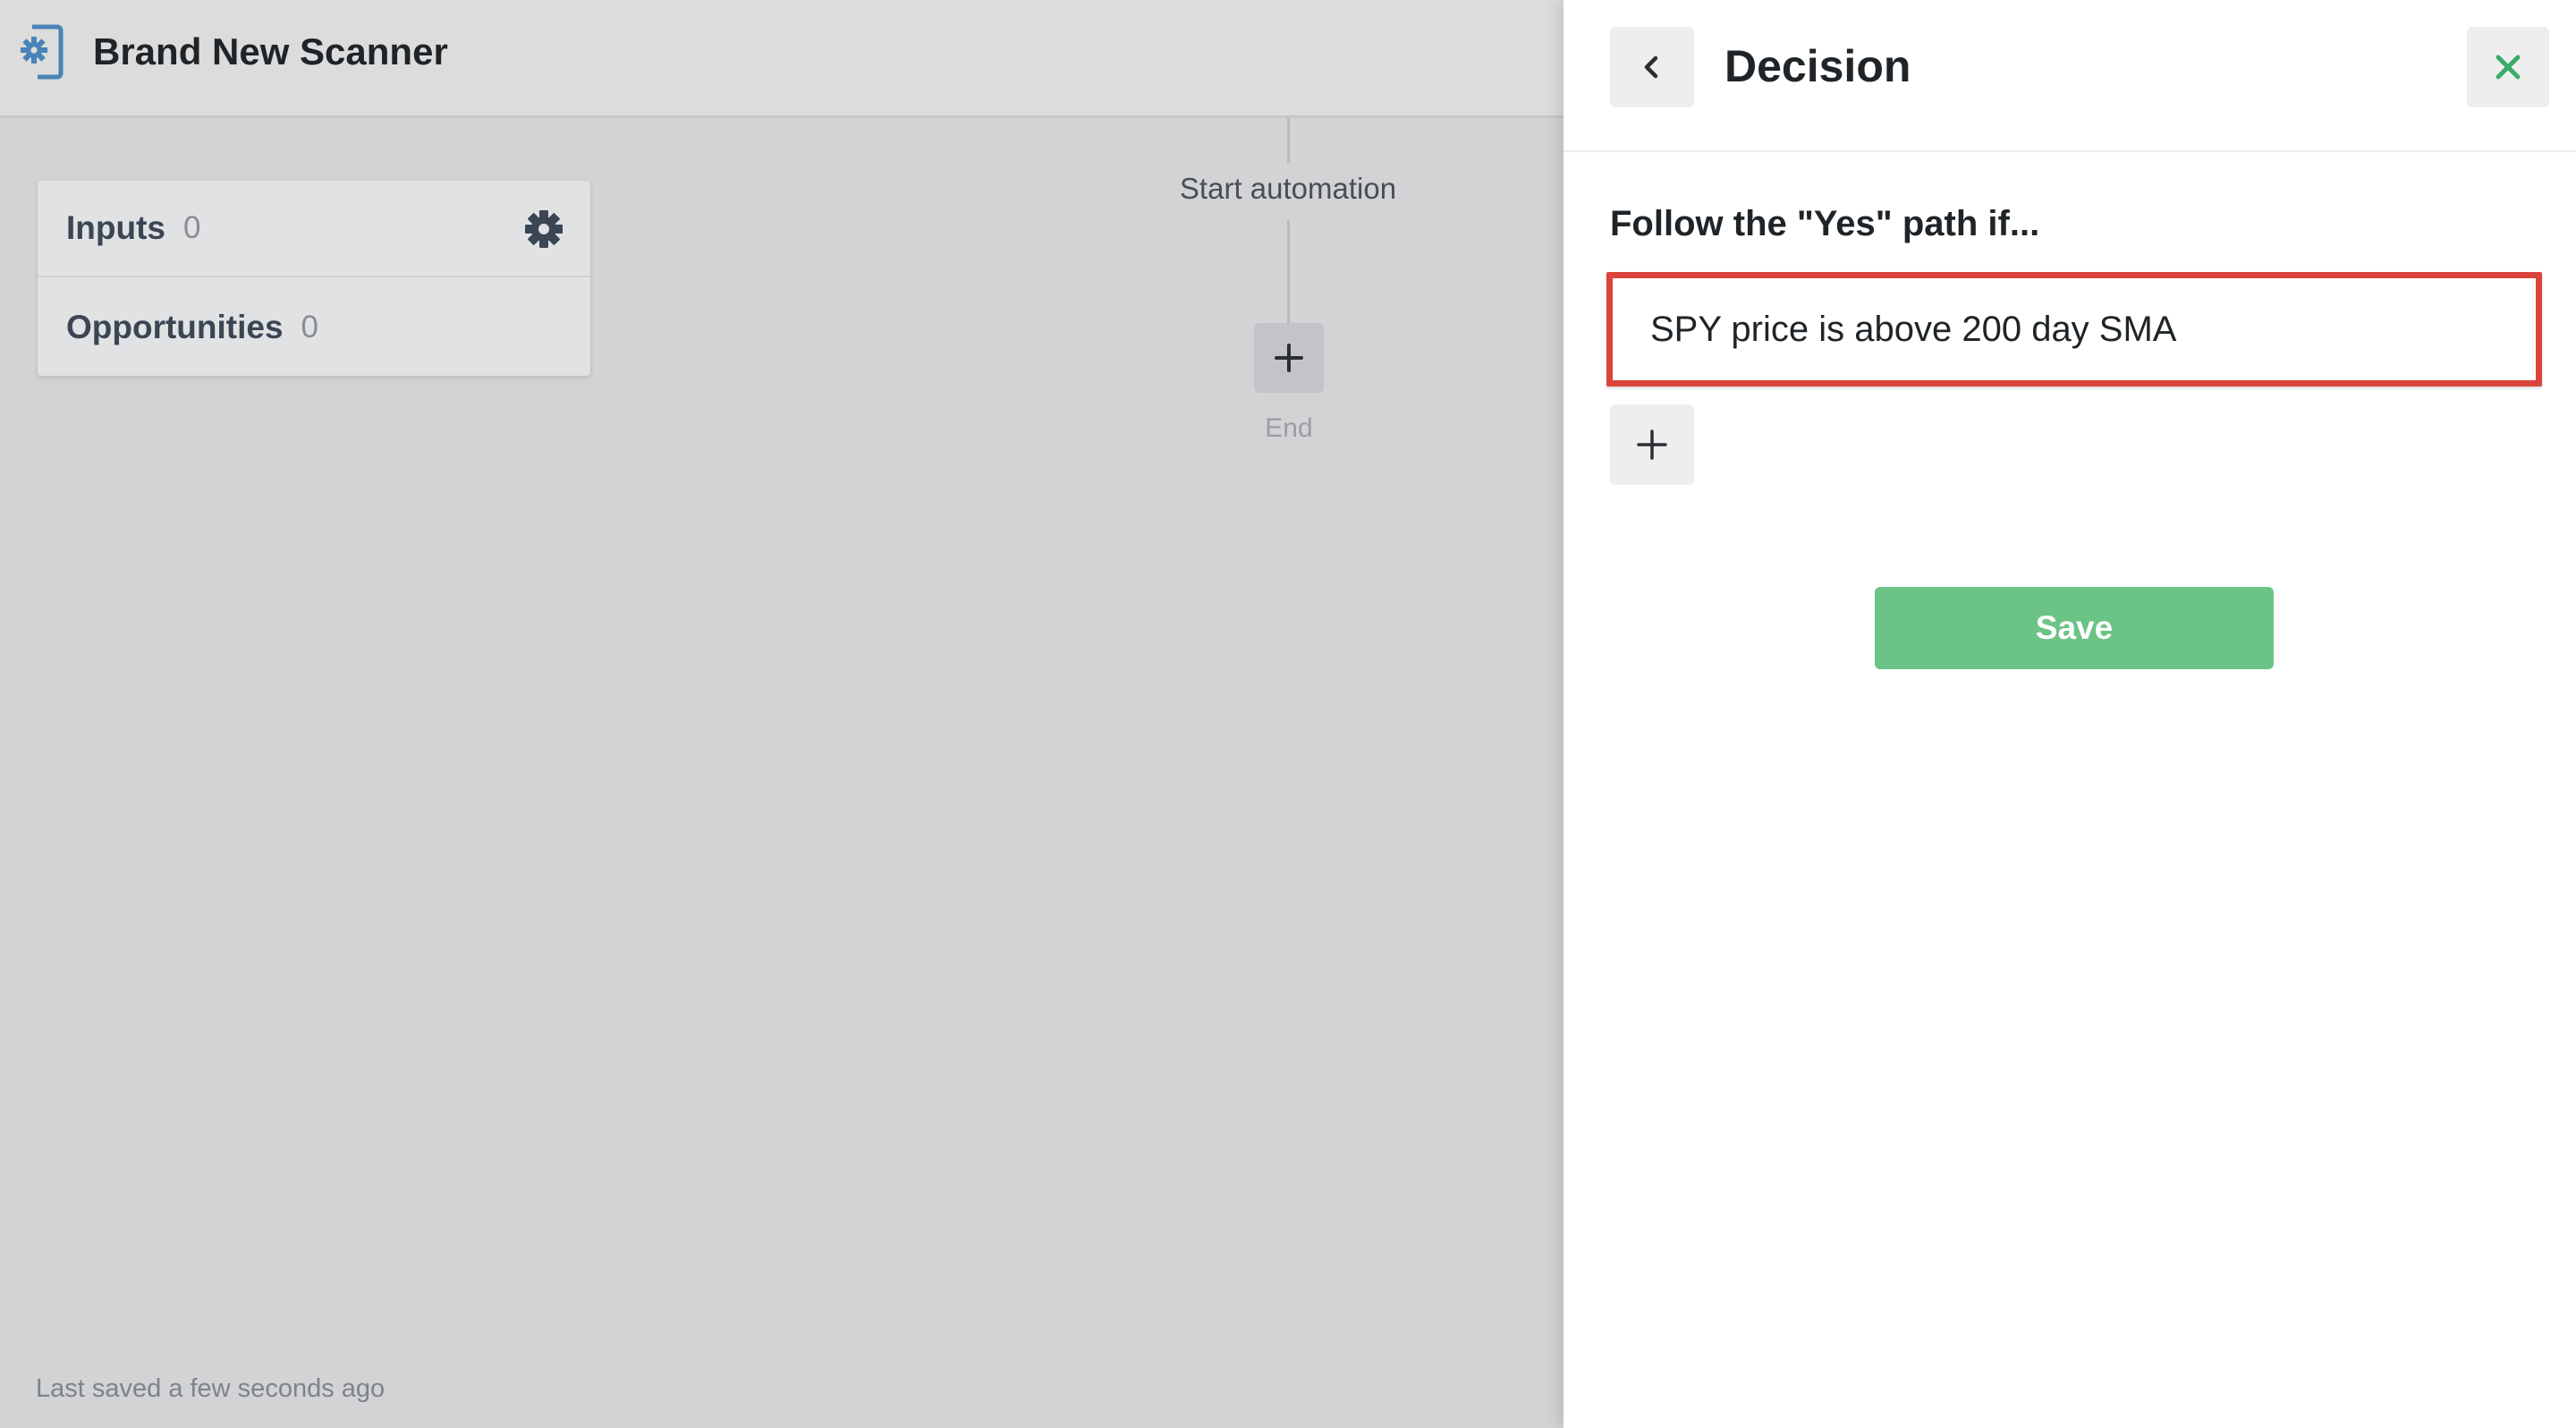 The width and height of the screenshot is (2576, 1428). Describe the element at coordinates (1289, 428) in the screenshot. I see `end-label: End` at that location.